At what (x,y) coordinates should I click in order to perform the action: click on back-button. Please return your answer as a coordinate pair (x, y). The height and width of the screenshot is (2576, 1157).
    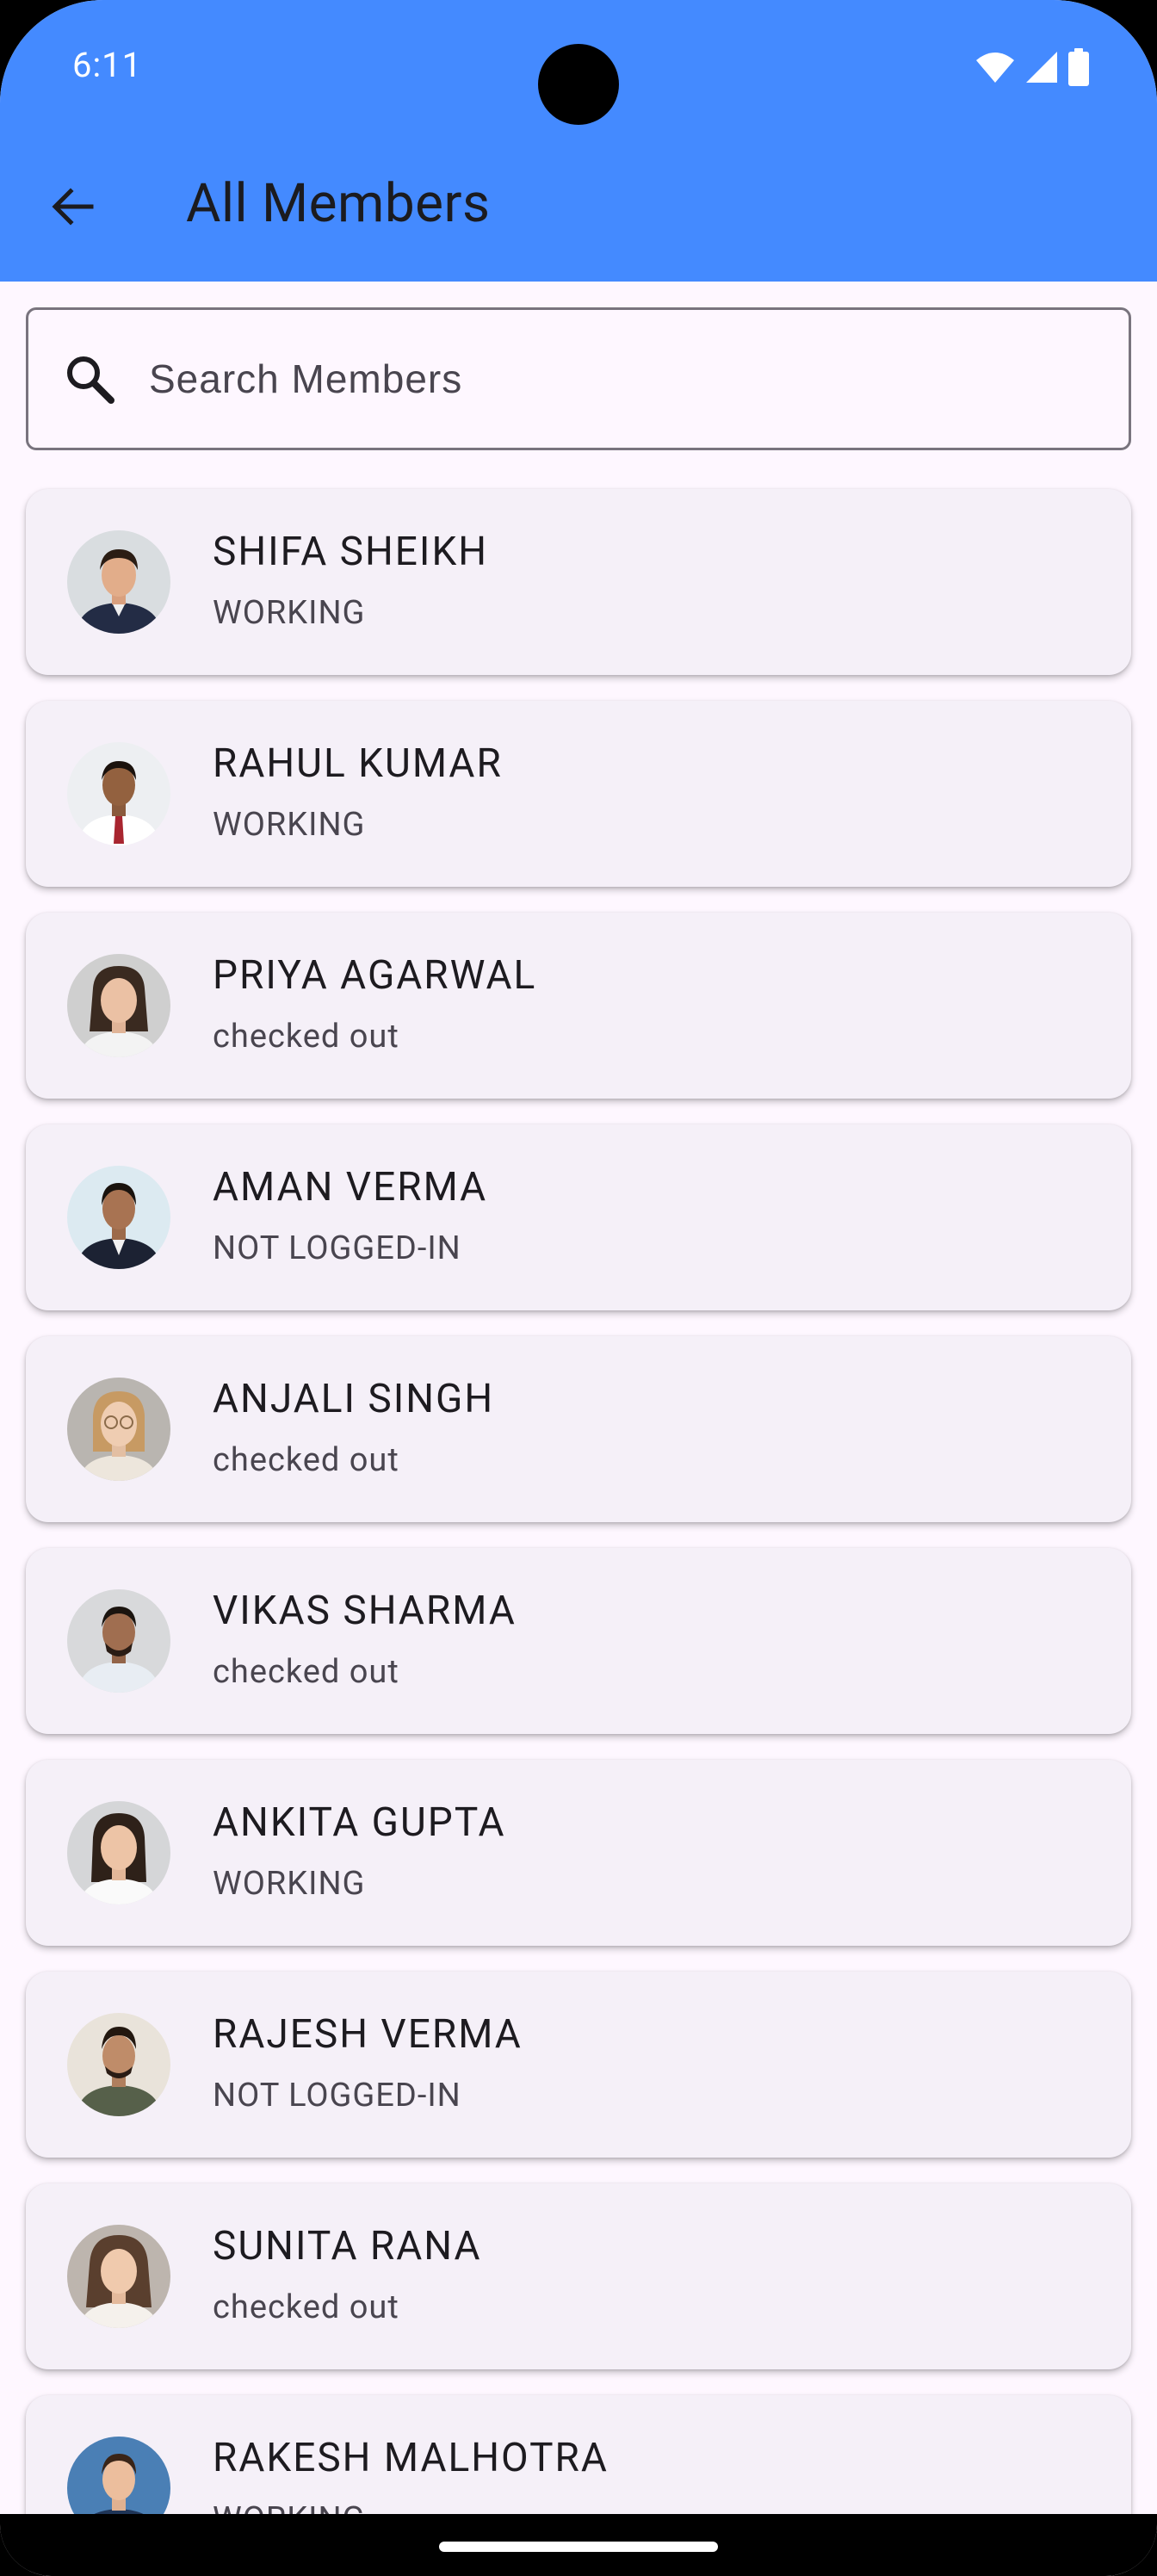
    Looking at the image, I should click on (72, 208).